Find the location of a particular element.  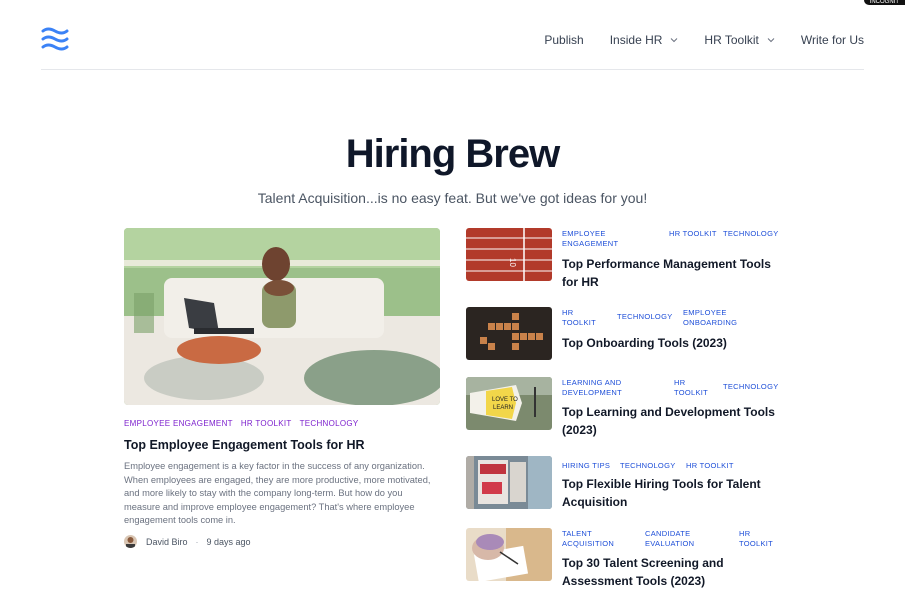

nav-inside-hr: Inside HR is located at coordinates (644, 40).